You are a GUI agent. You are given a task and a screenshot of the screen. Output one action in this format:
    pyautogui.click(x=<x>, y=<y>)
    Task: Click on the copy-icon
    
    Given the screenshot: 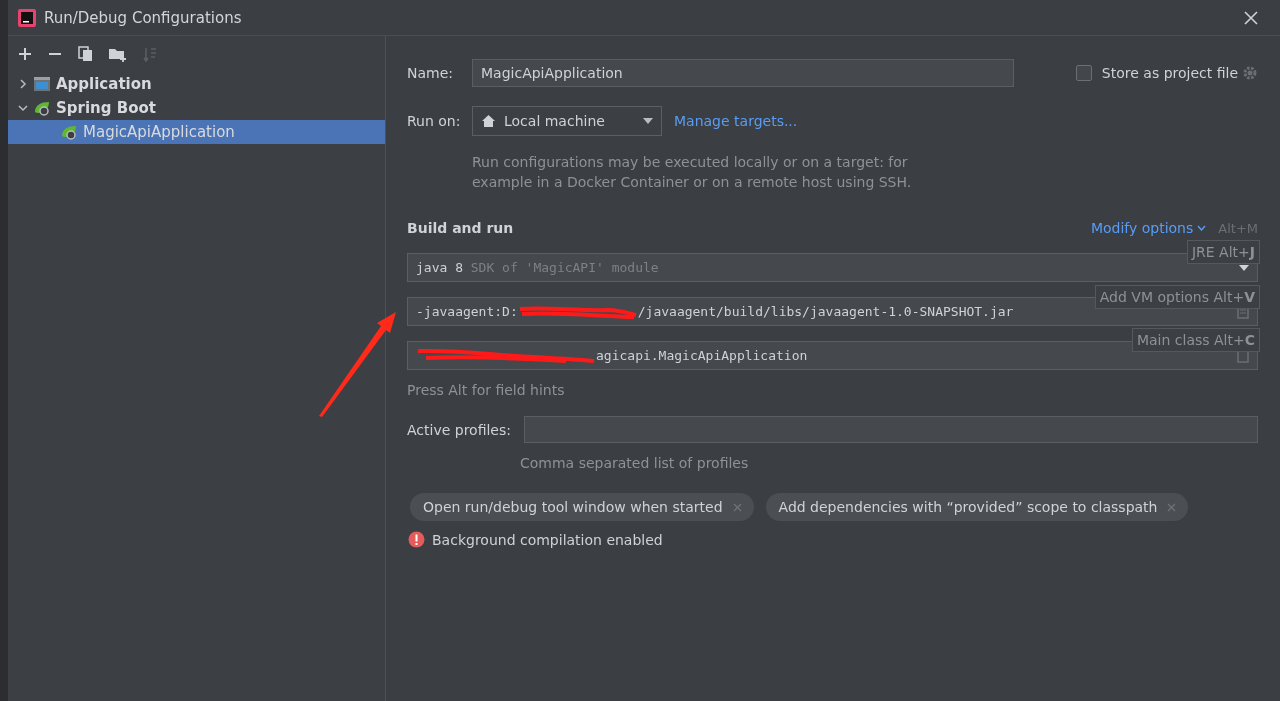 What is the action you would take?
    pyautogui.click(x=85, y=54)
    